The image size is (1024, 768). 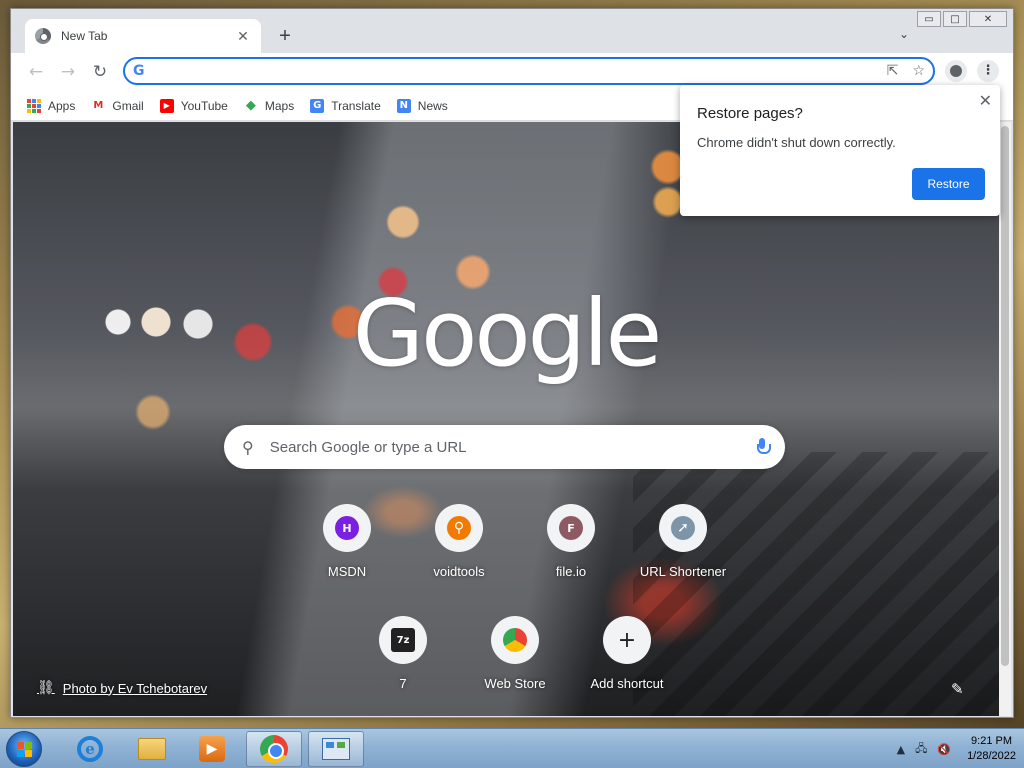 I want to click on profile-avatar-icon, so click(x=956, y=71).